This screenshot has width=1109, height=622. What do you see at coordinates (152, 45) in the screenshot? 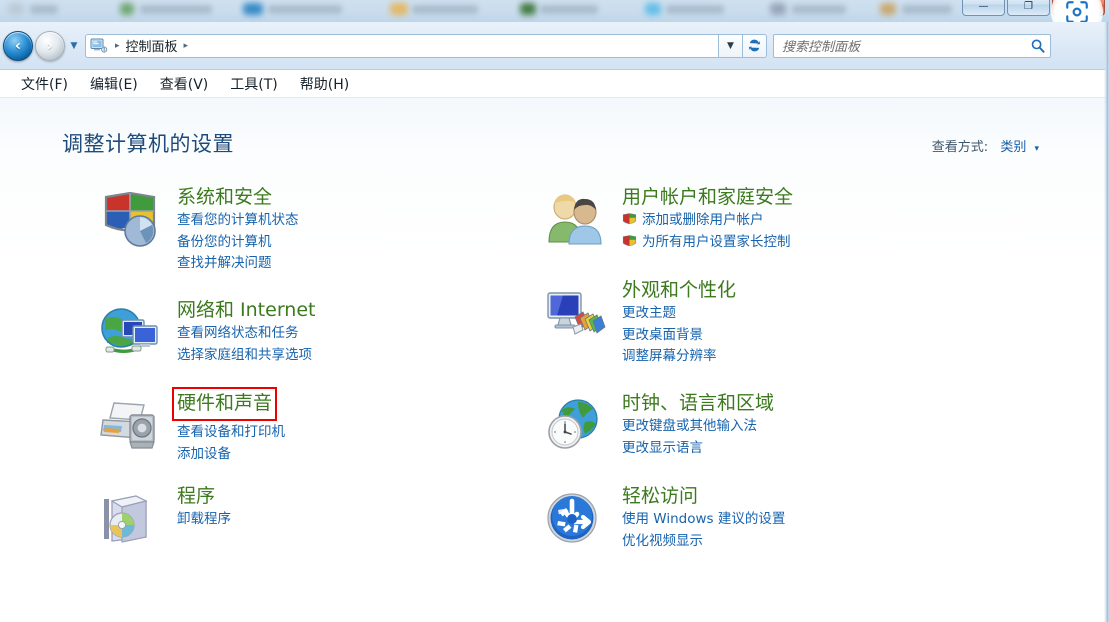
I see `breadcrumb-control-panel: 控制面板` at bounding box center [152, 45].